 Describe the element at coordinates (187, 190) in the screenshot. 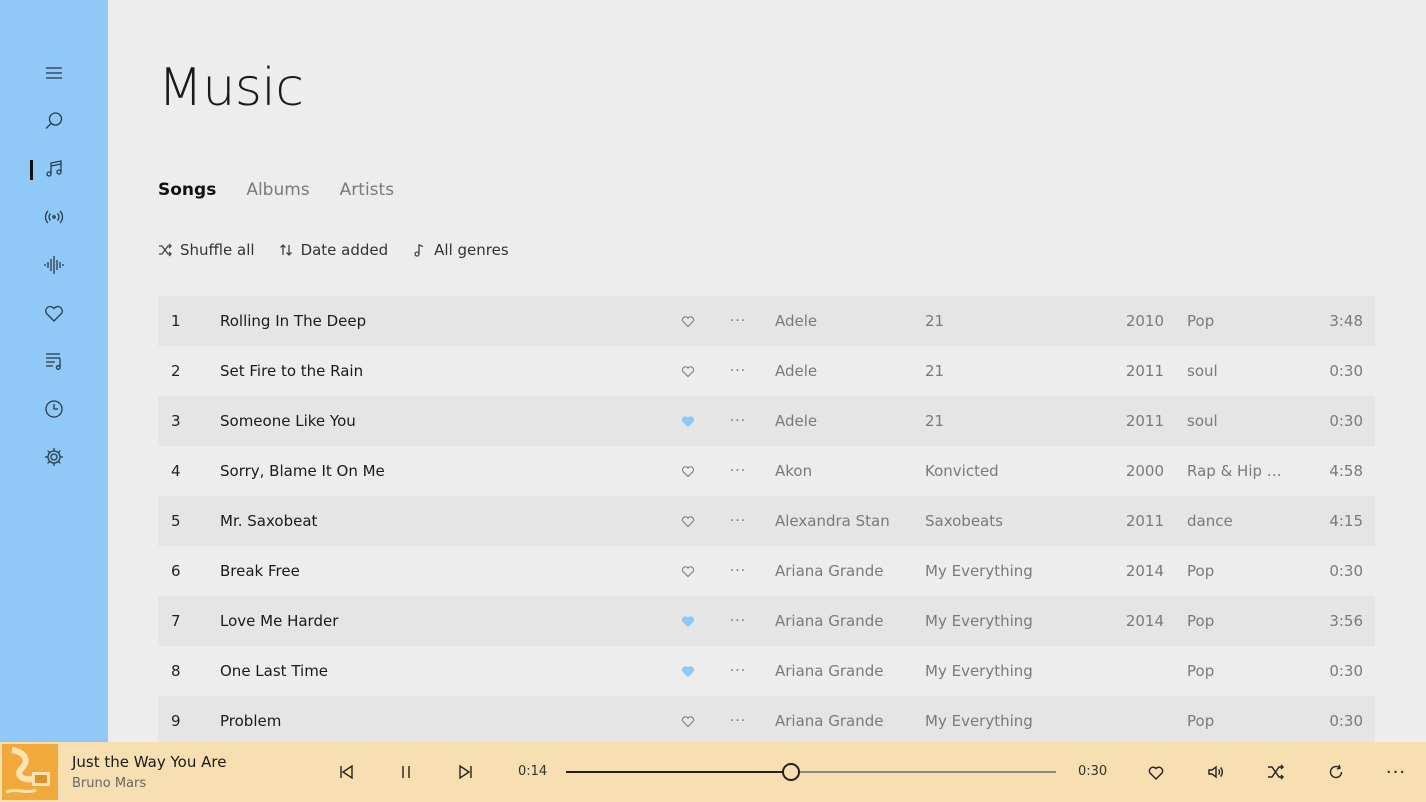

I see `tab-songs: Songs` at that location.